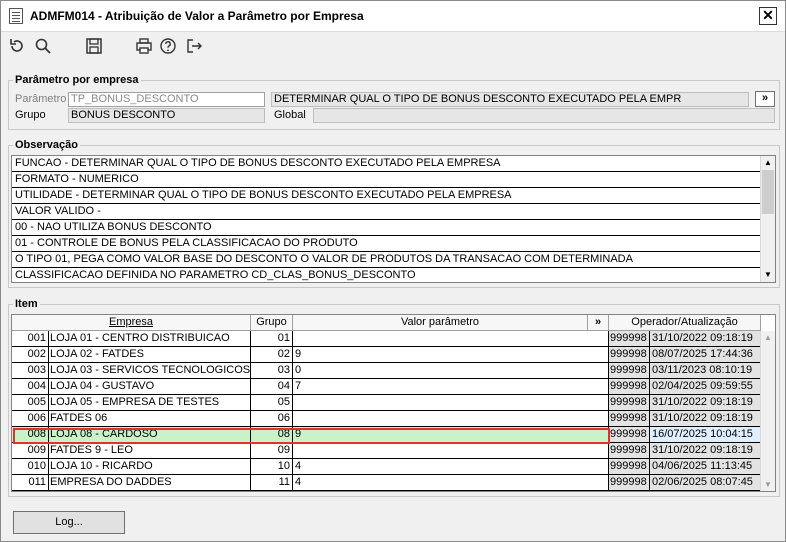 The width and height of the screenshot is (786, 542). Describe the element at coordinates (440, 323) in the screenshot. I see `column-header-valor: Valor parâmetro` at that location.